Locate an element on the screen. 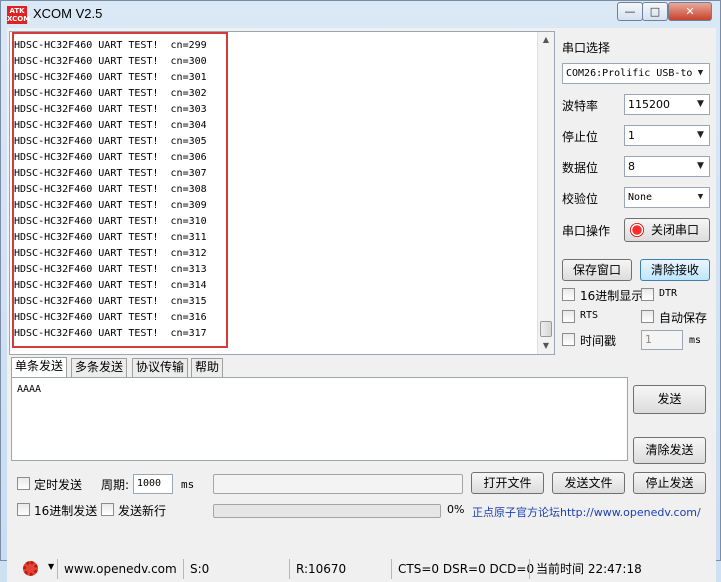 The height and width of the screenshot is (582, 721). stop-send-button: 停止发送 is located at coordinates (669, 483).